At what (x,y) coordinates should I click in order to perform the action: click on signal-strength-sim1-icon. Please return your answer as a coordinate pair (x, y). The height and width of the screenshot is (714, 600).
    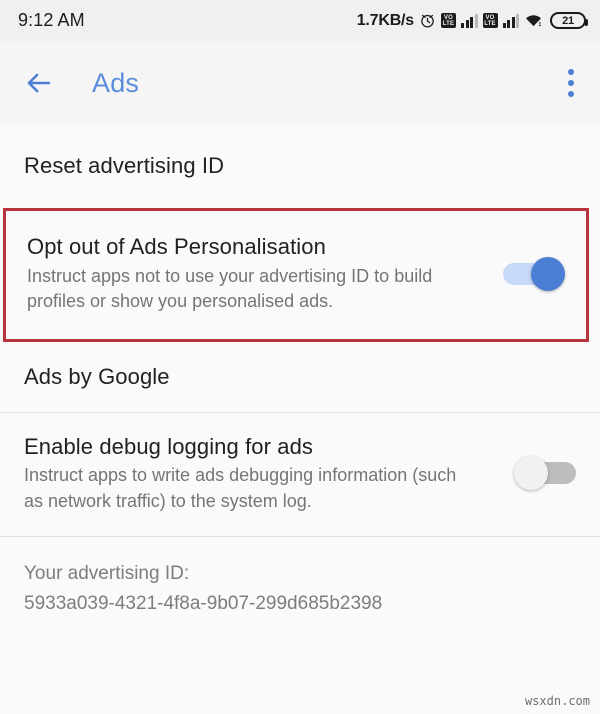
    Looking at the image, I should click on (469, 20).